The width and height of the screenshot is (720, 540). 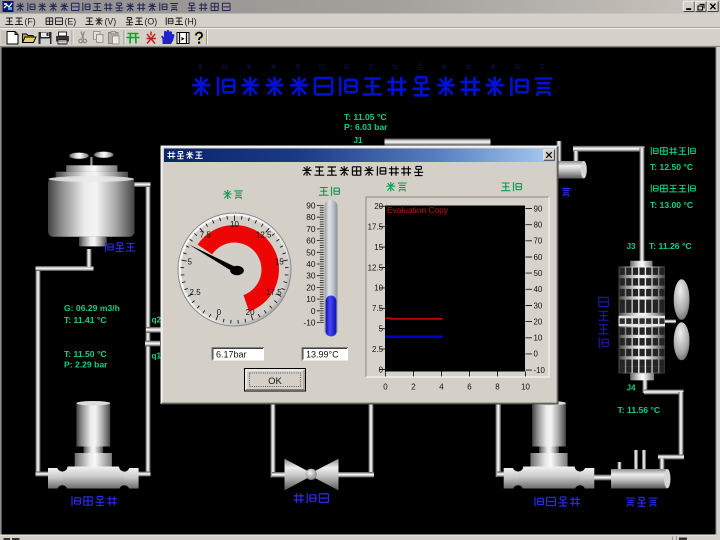 What do you see at coordinates (632, 246) in the screenshot?
I see `svg-text: J3` at bounding box center [632, 246].